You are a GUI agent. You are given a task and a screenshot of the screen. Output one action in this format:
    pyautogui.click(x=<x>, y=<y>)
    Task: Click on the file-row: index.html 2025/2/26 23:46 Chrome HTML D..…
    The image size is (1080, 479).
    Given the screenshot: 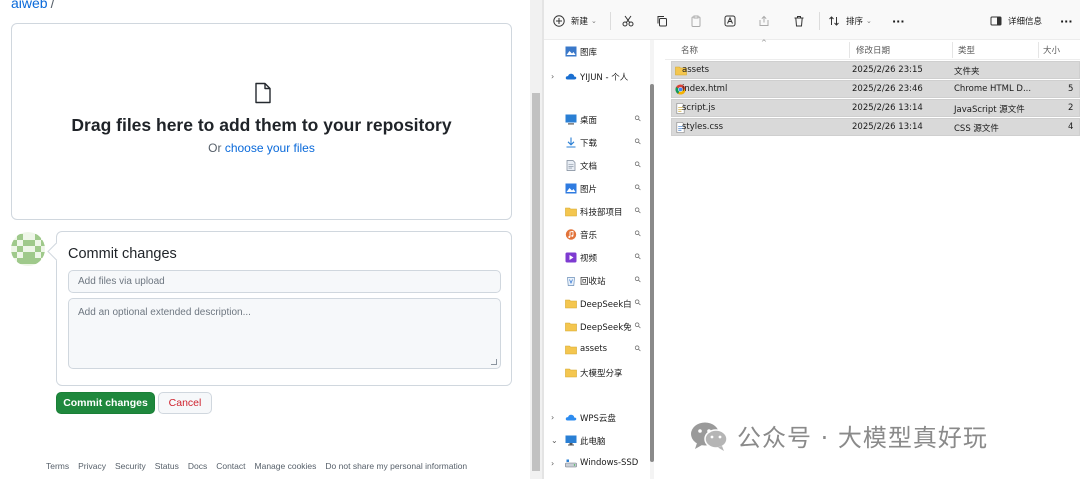 What is the action you would take?
    pyautogui.click(x=875, y=89)
    